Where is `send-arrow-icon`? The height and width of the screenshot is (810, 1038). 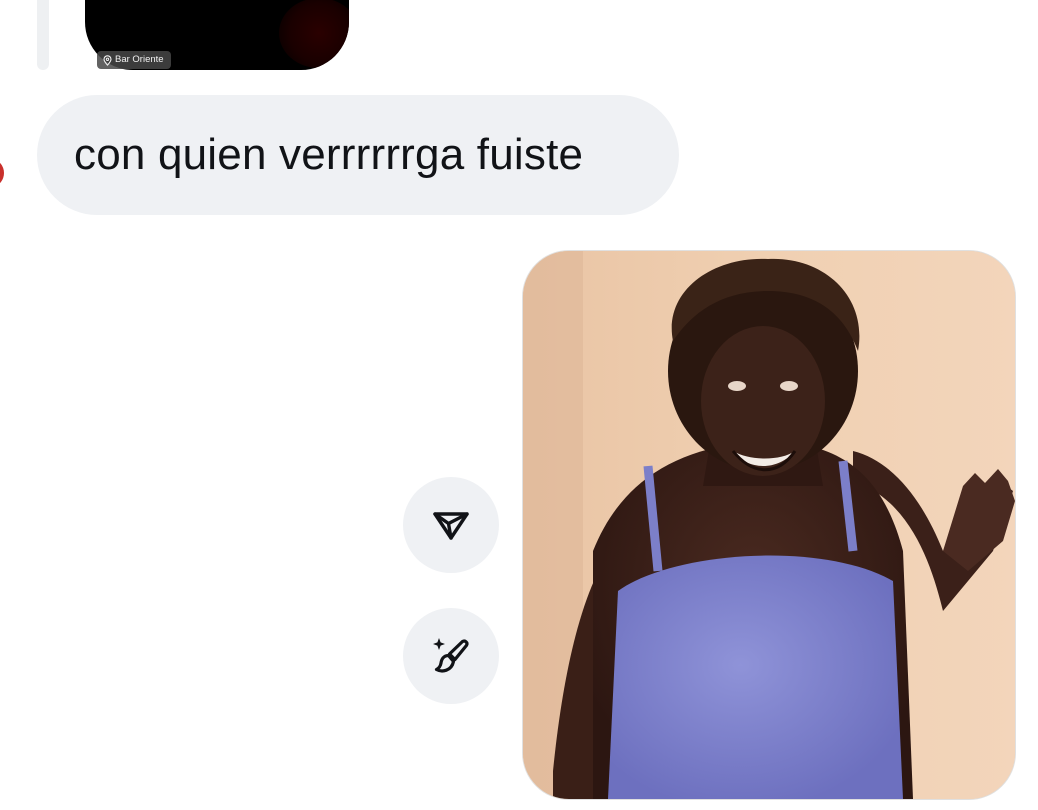 send-arrow-icon is located at coordinates (451, 526).